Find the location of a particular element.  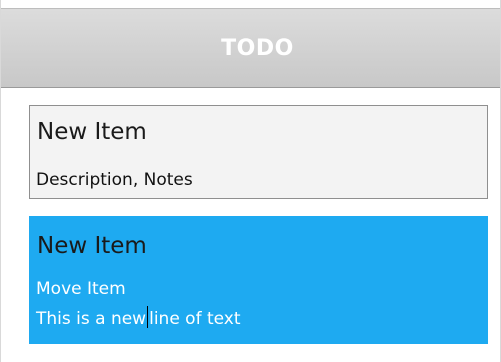

text-after-caret: line of text is located at coordinates (195, 319).